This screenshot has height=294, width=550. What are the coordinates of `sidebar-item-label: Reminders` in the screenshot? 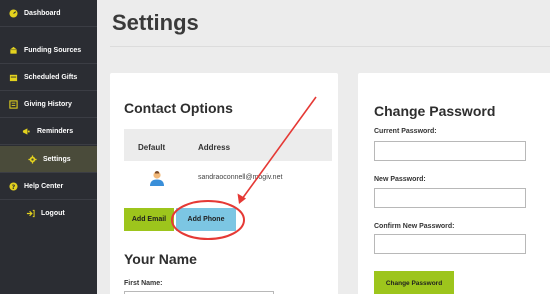 It's located at (55, 131).